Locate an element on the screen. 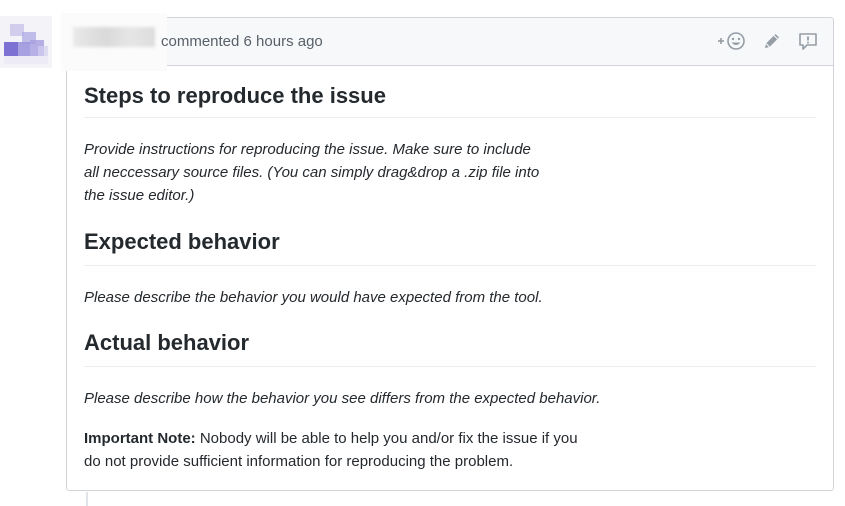  report-content-icon is located at coordinates (808, 41).